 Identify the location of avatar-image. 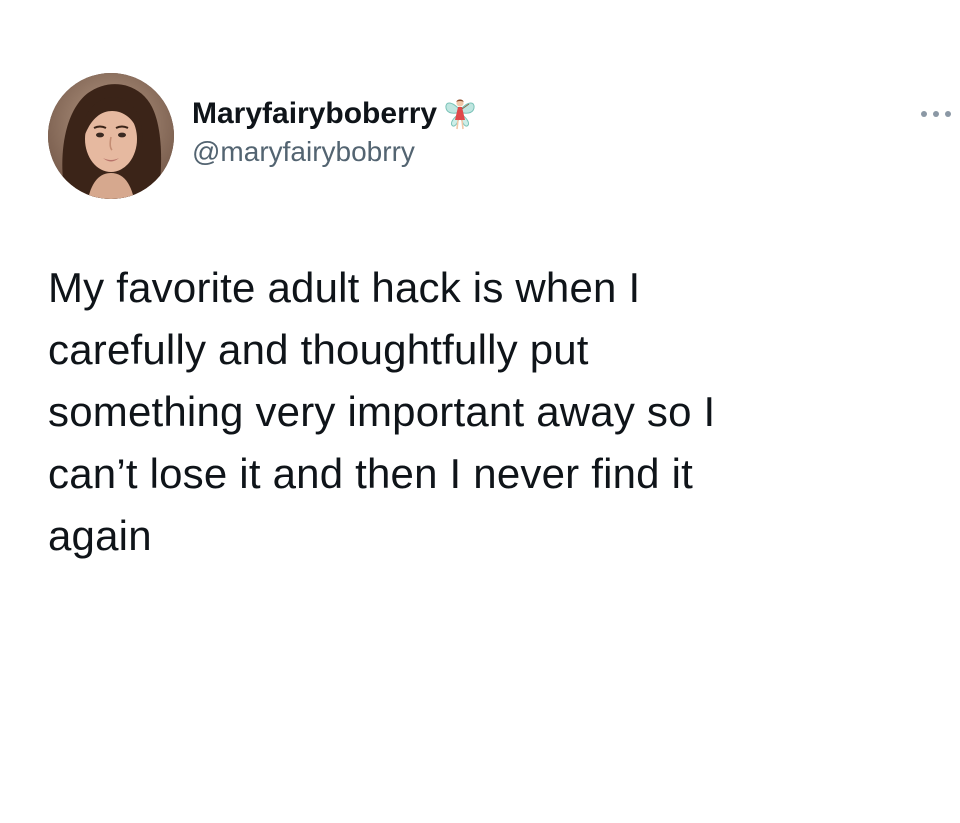
(111, 136).